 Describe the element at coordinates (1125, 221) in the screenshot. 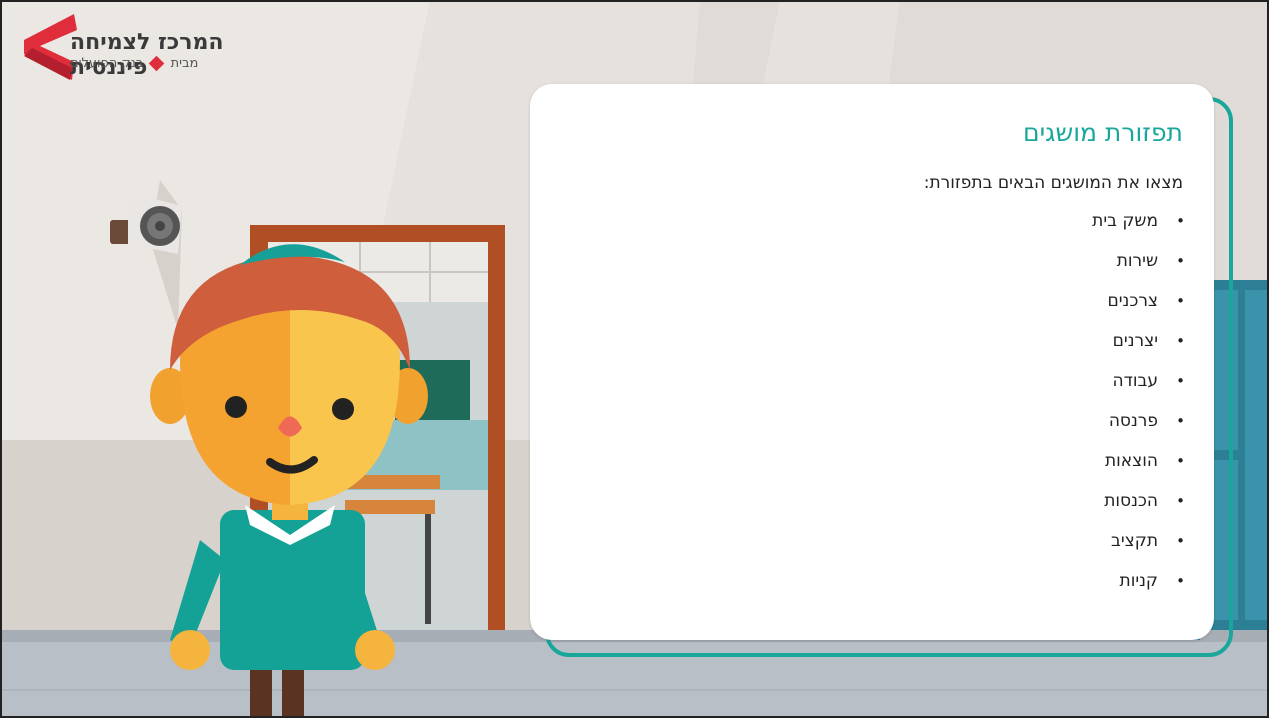

I see `term-label: משק בית` at that location.